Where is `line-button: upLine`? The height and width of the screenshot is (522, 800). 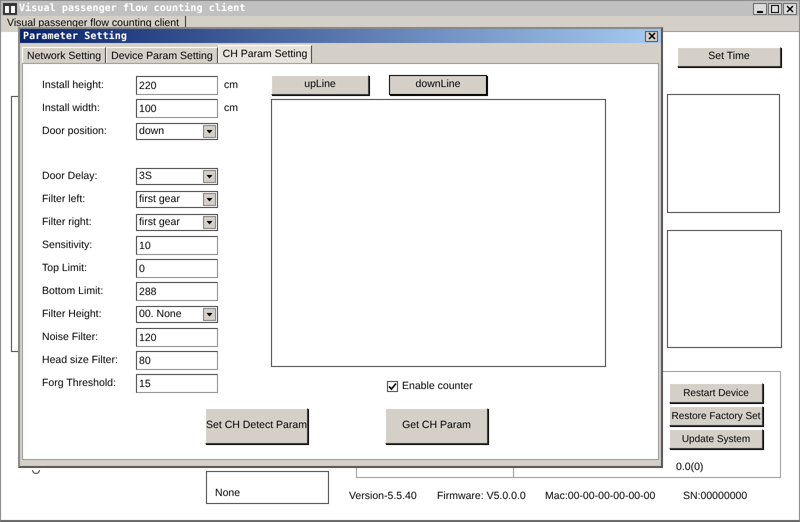 line-button: upLine is located at coordinates (320, 85).